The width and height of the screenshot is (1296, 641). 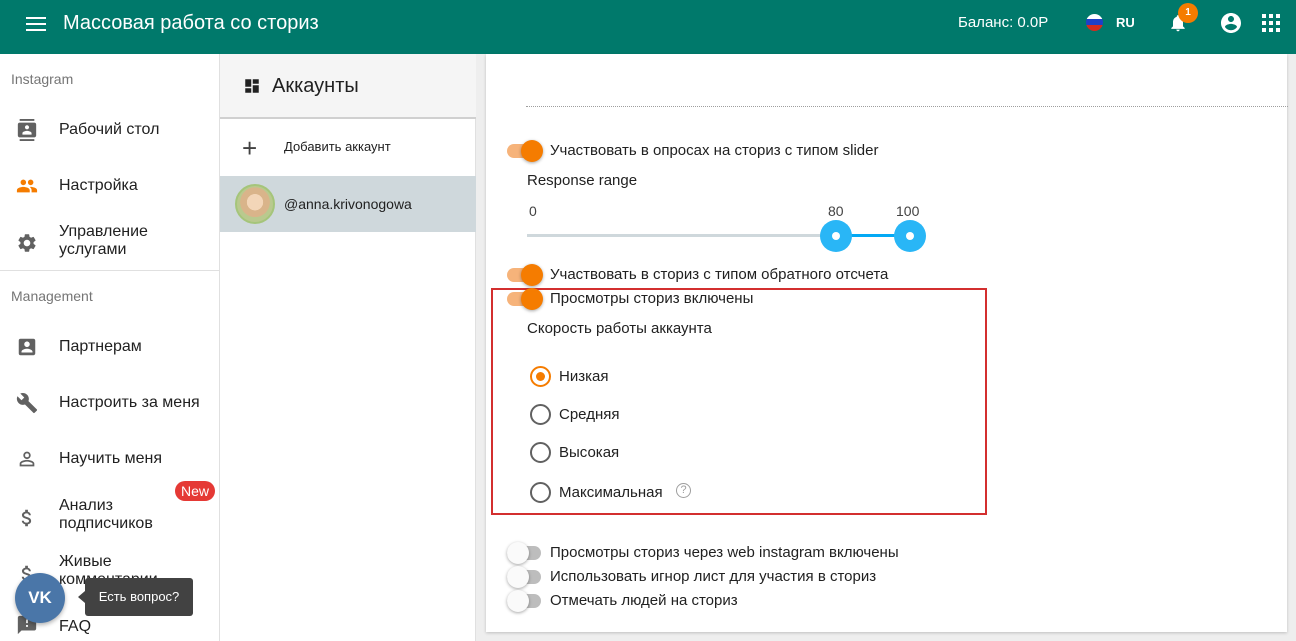 I want to click on sidebar-item-label: Настроить за меня, so click(x=129, y=402).